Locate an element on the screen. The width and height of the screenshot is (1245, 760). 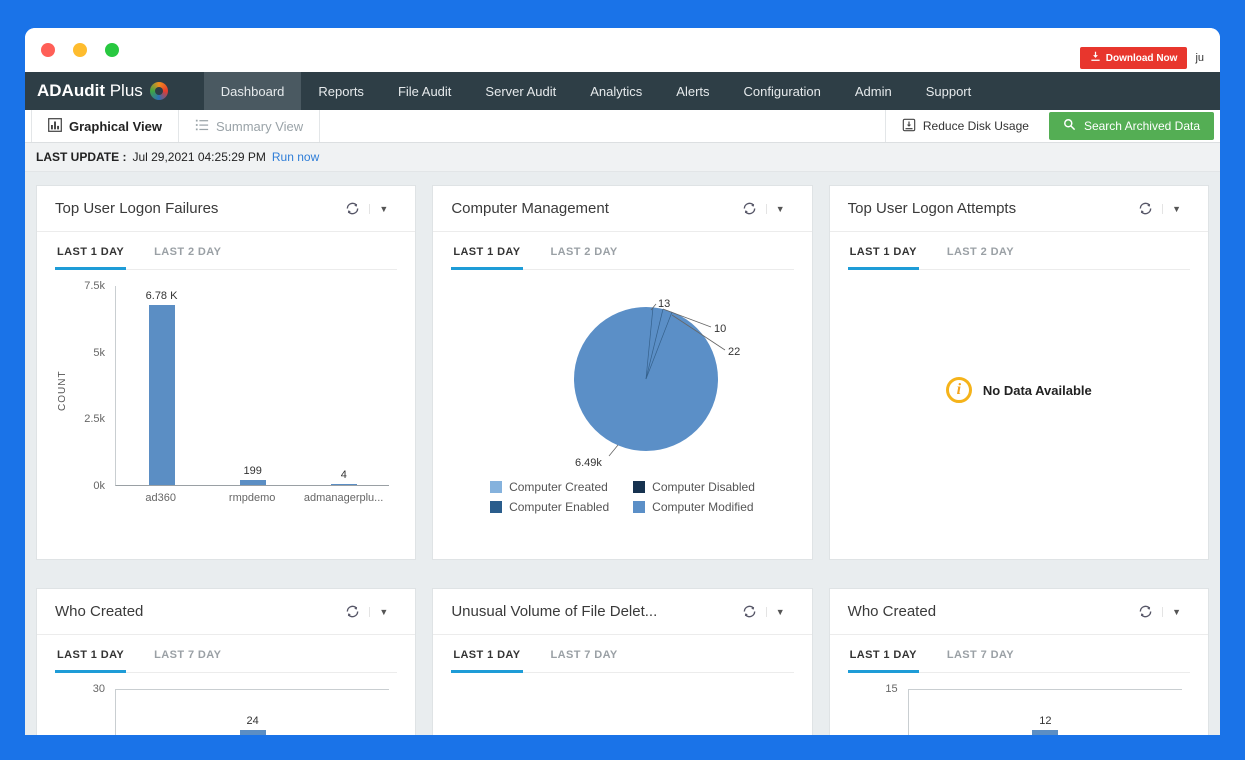
window-minimize-button is located at coordinates (80, 50).